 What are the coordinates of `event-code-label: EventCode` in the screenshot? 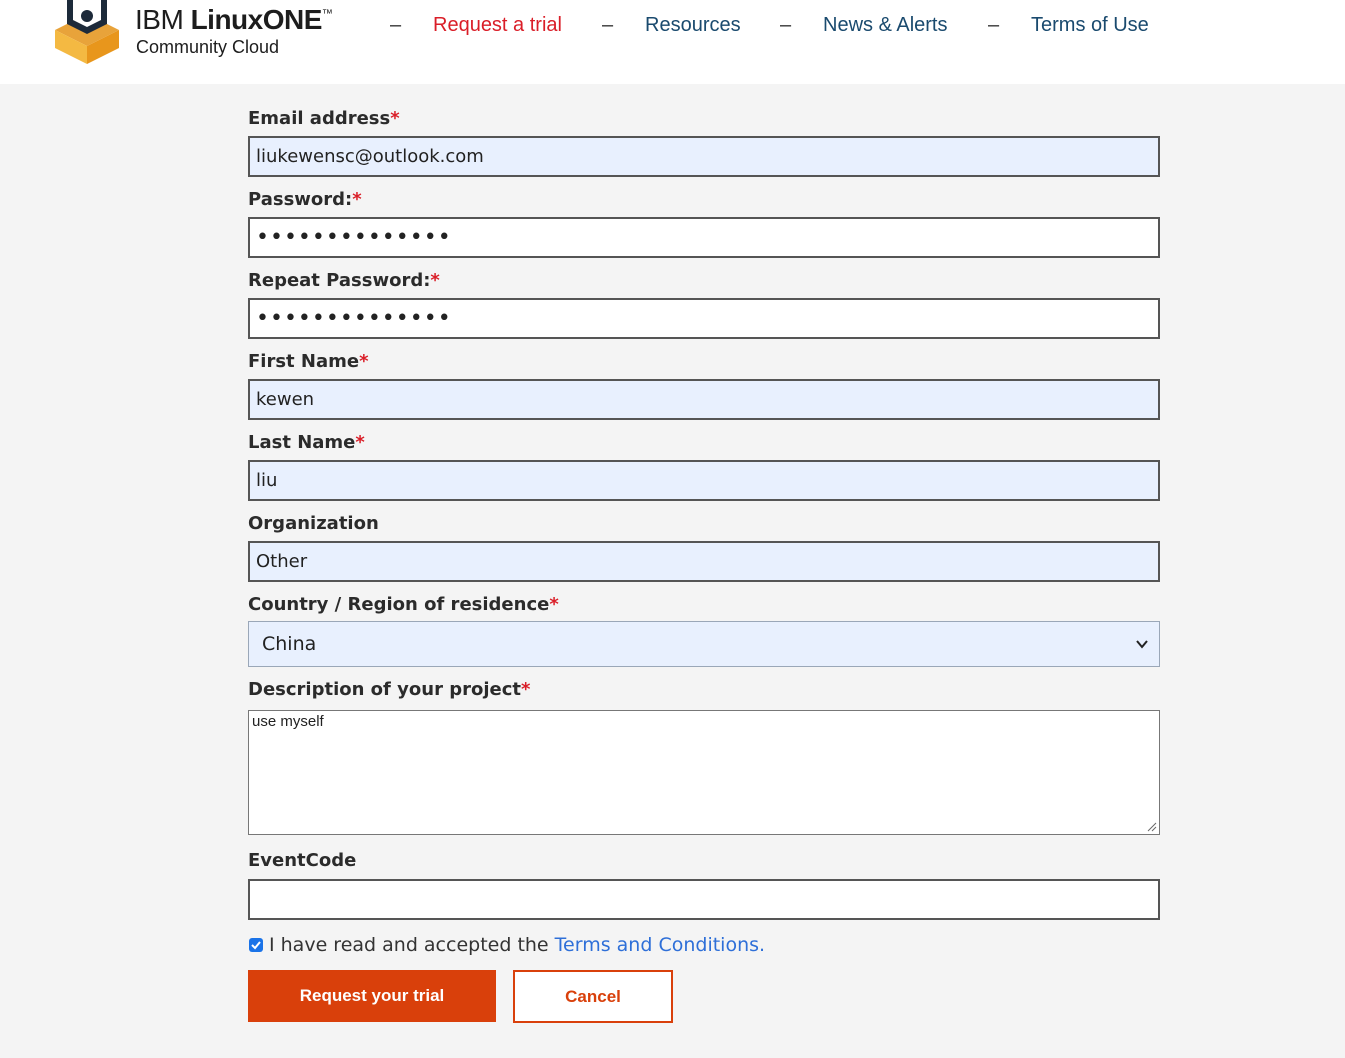 It's located at (302, 860).